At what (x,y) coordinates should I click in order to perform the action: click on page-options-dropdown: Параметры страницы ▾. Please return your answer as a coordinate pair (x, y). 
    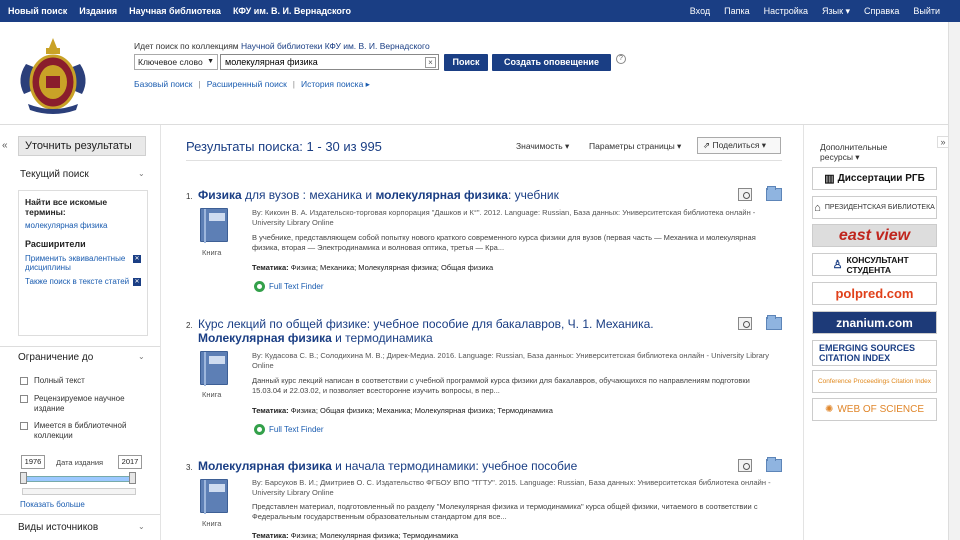
    Looking at the image, I should click on (635, 146).